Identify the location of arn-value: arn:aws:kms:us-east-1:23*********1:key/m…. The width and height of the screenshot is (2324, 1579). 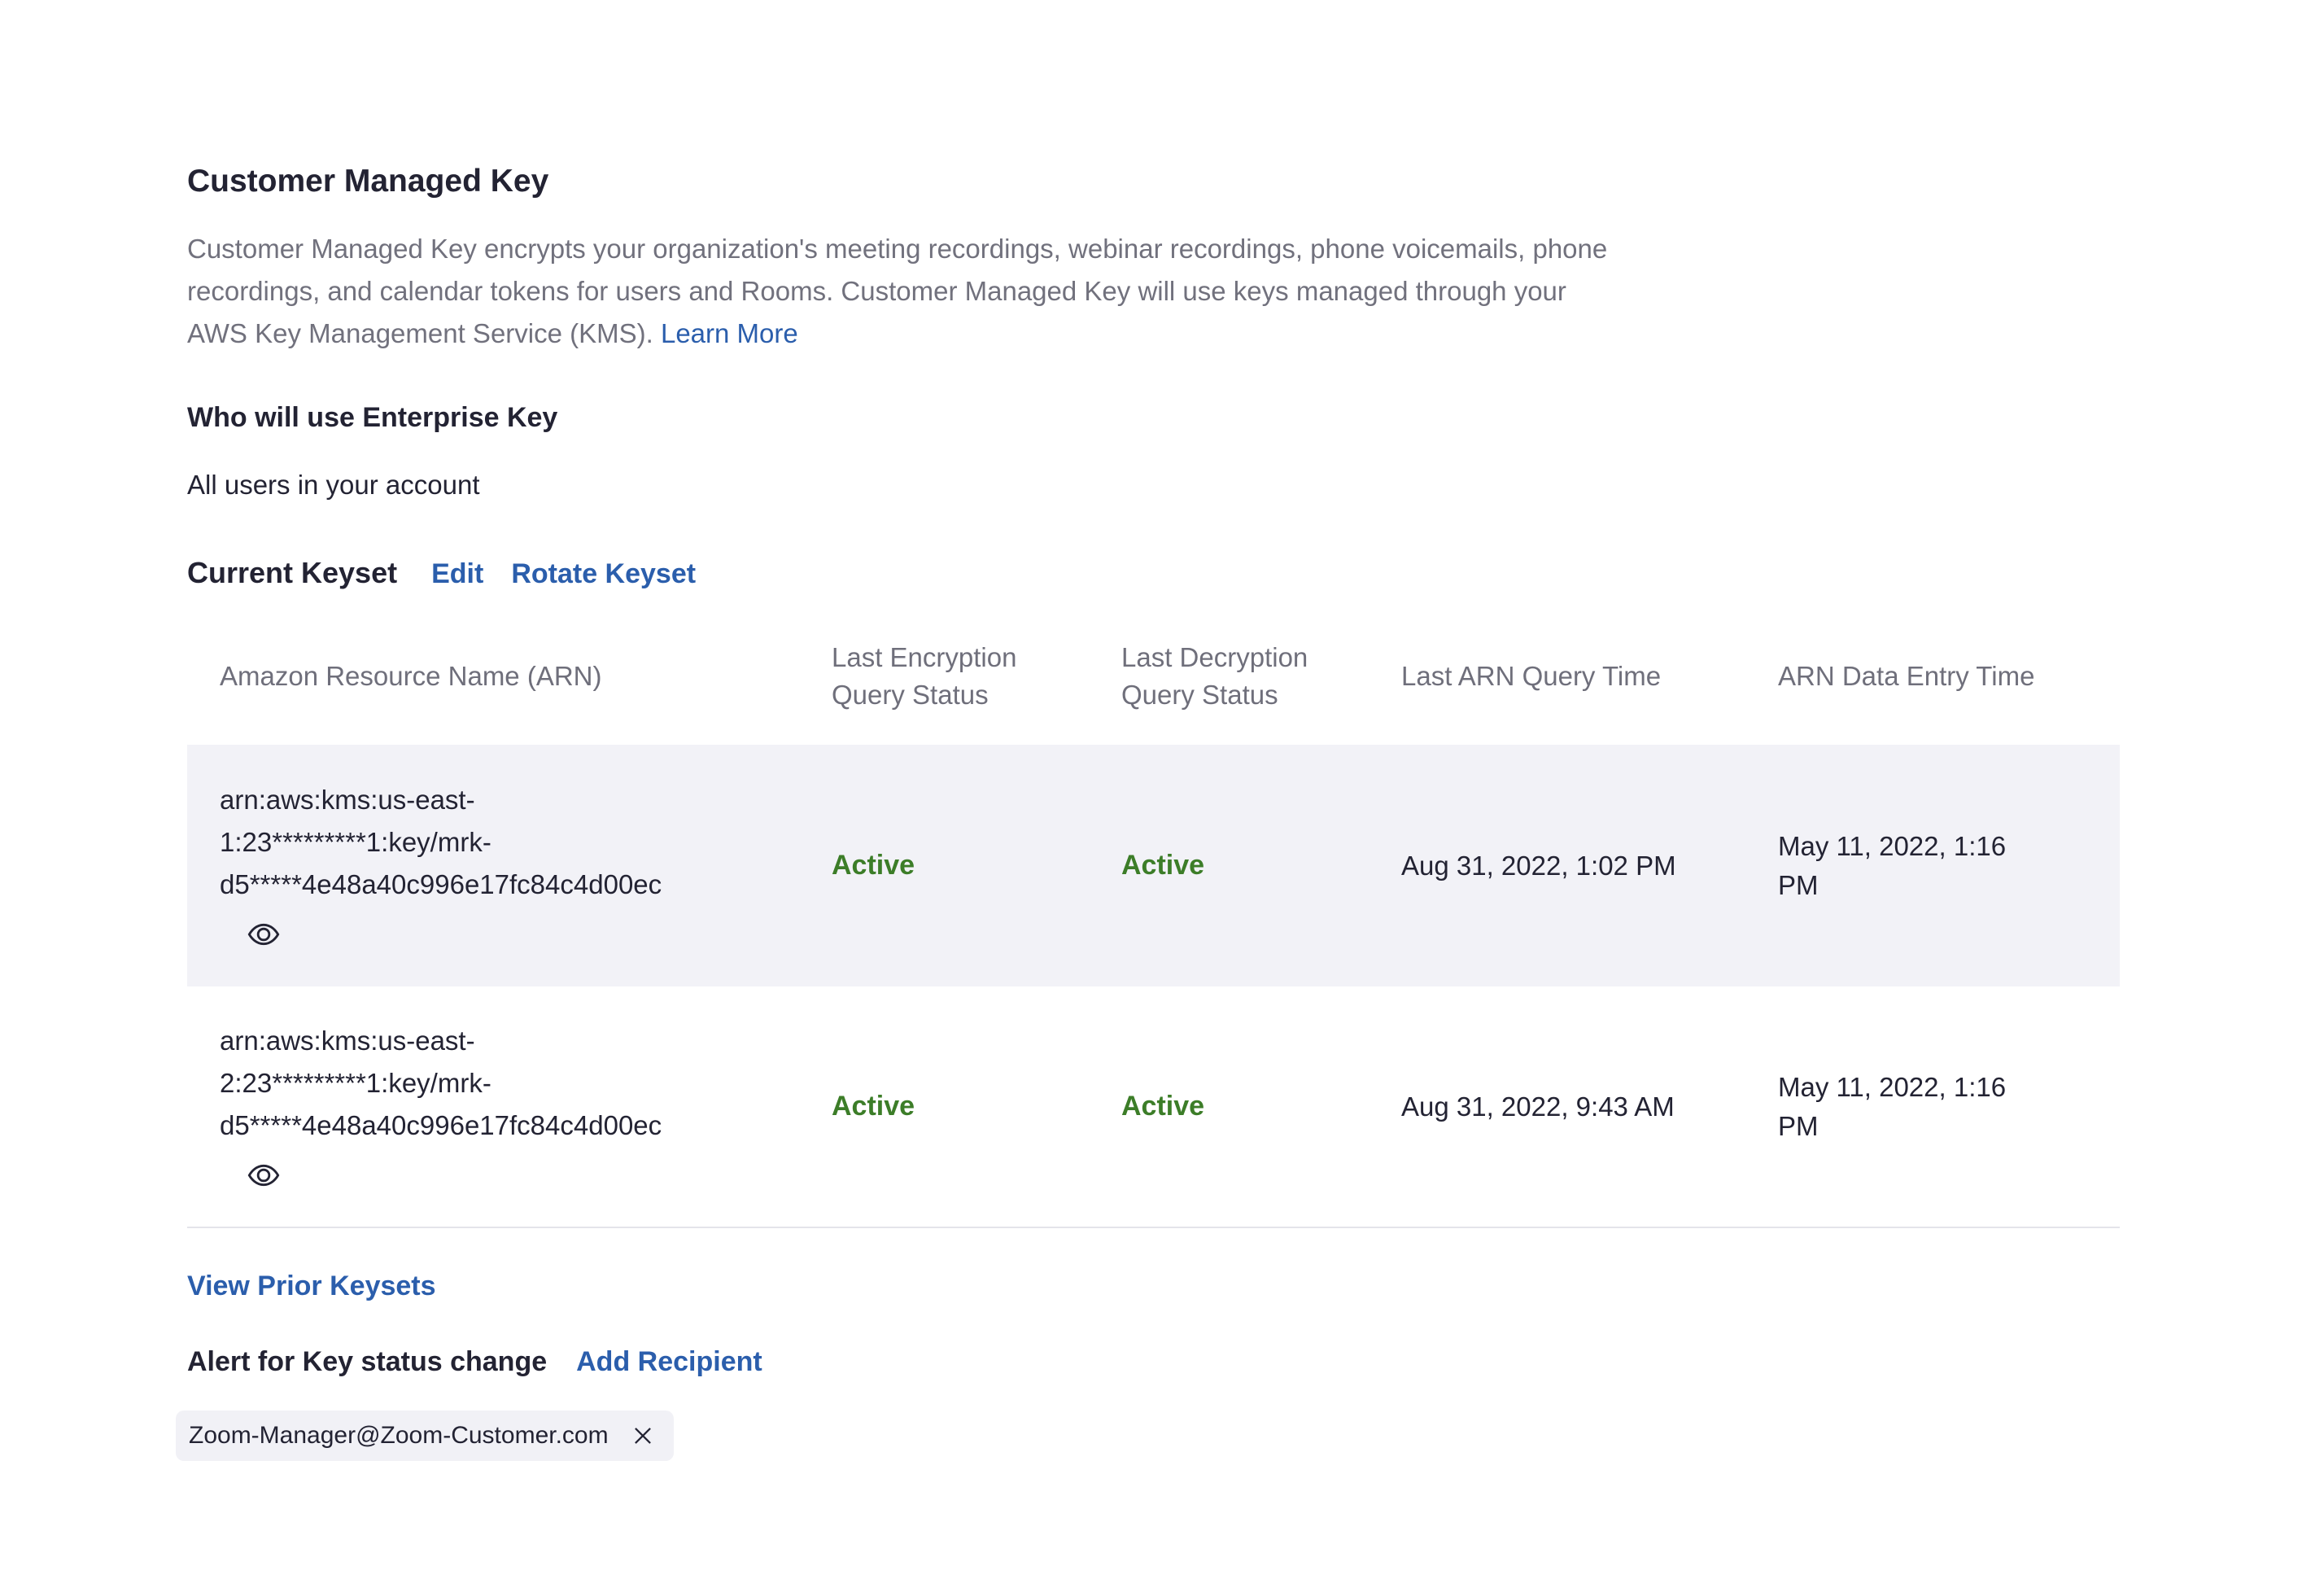
(441, 841).